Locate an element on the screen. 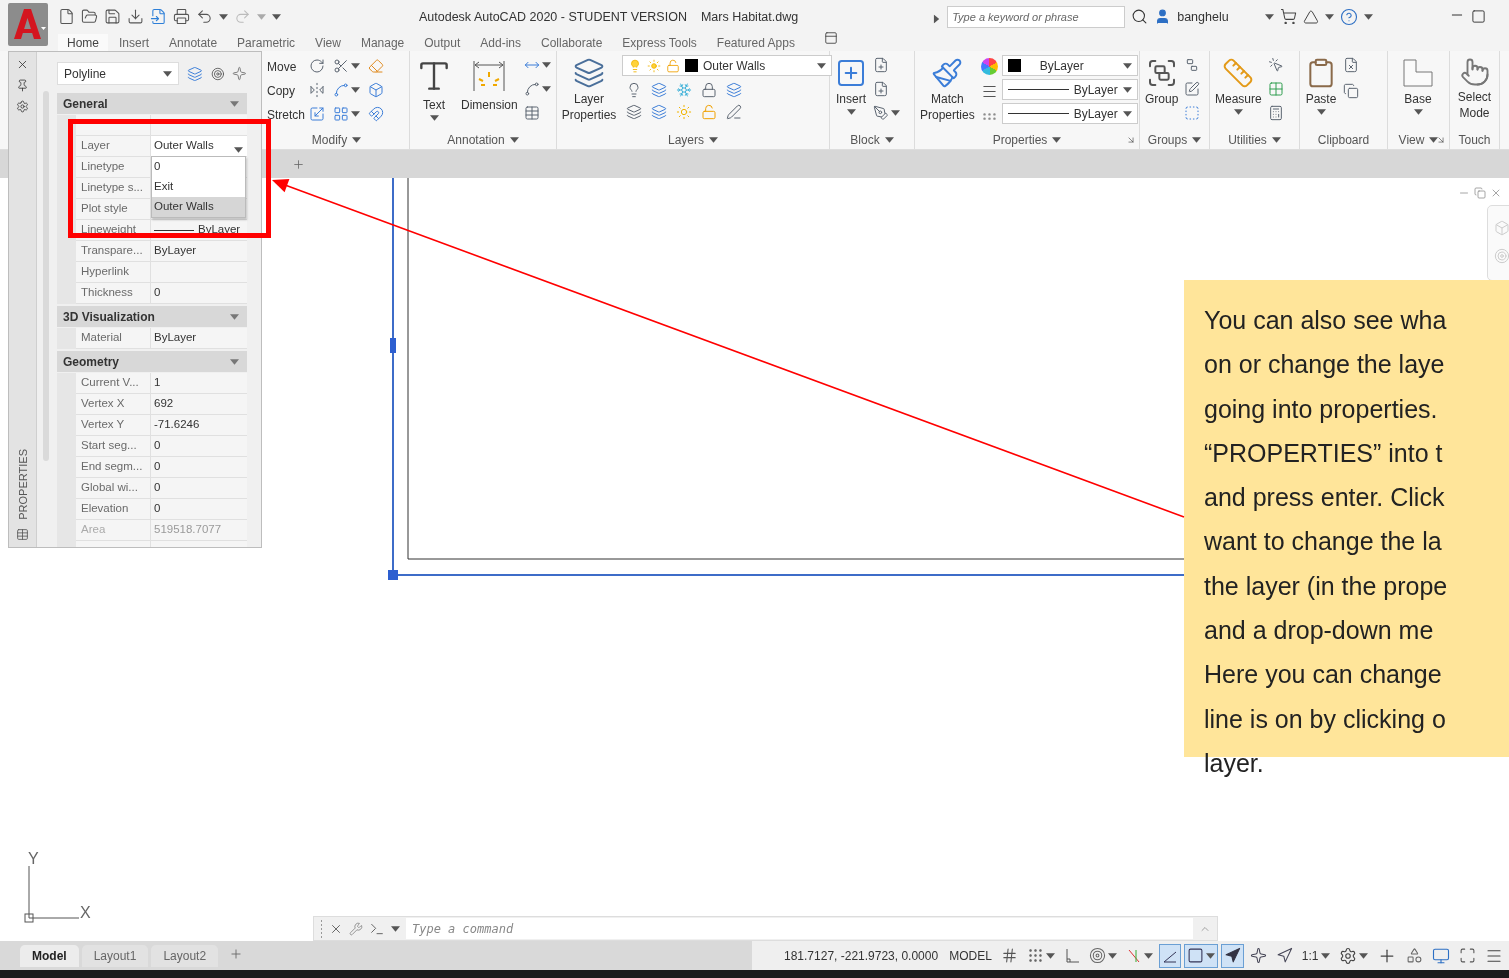 Image resolution: width=1509 pixels, height=978 pixels. pointer-icon is located at coordinates (1275, 65).